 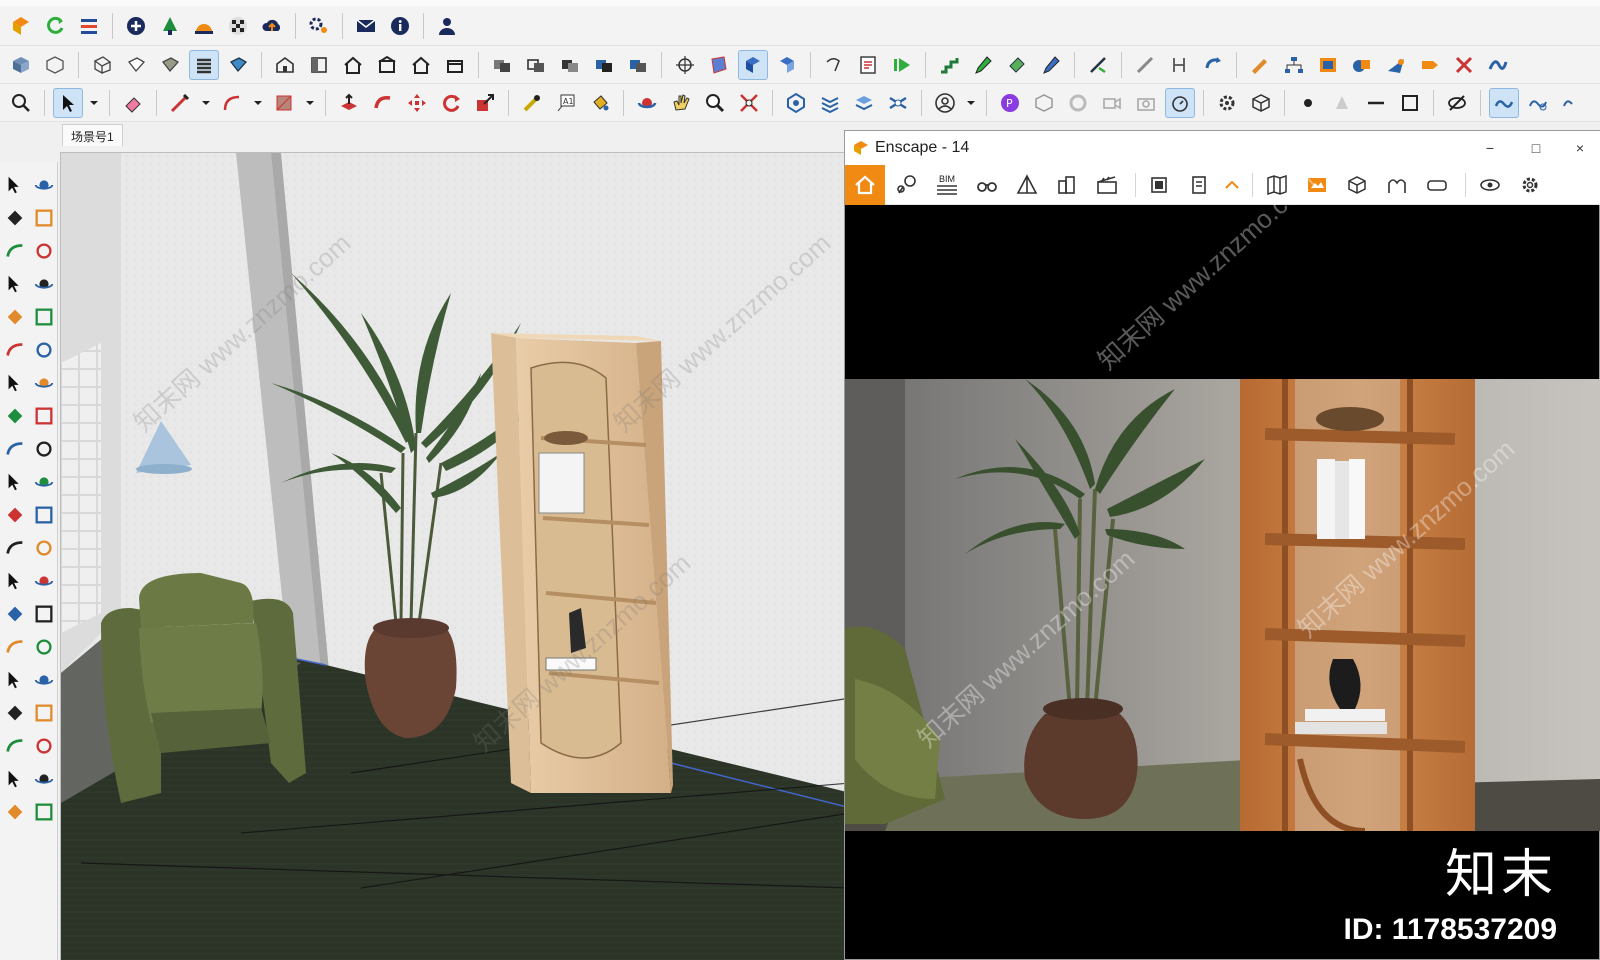 I want to click on visibility-button, so click(x=1490, y=185).